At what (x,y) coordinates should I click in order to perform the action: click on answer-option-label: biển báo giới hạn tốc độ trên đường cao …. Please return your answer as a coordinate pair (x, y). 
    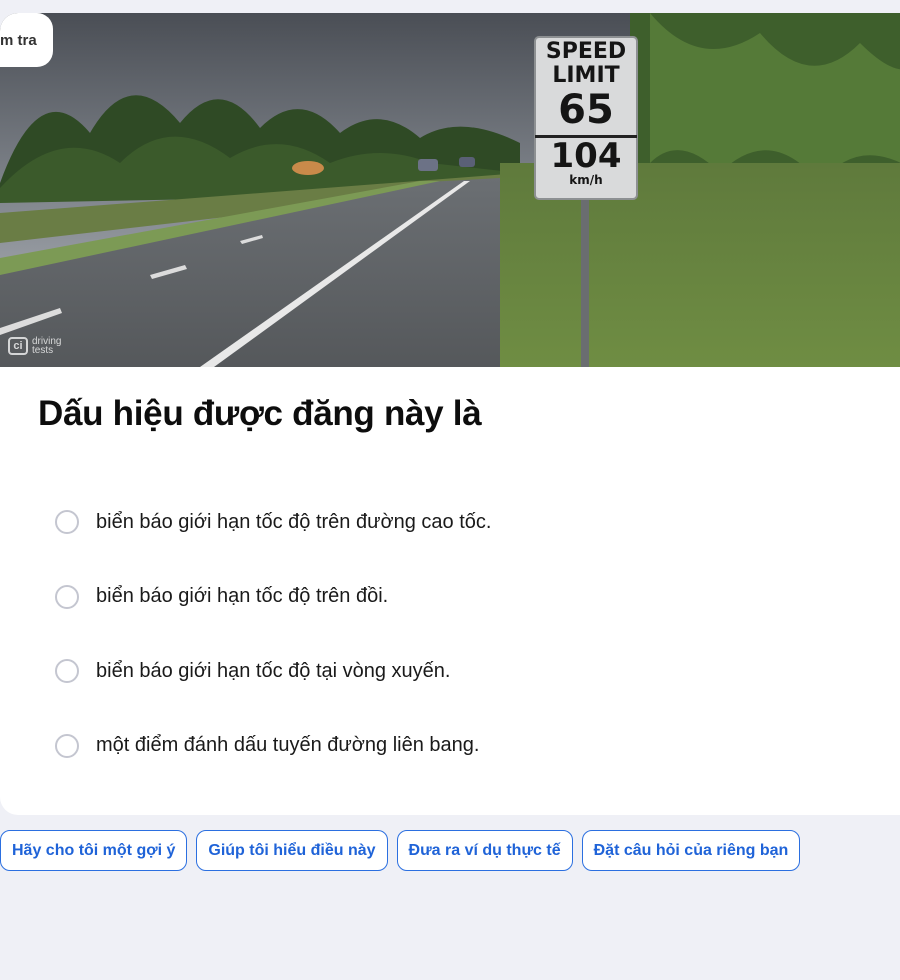
    Looking at the image, I should click on (294, 521).